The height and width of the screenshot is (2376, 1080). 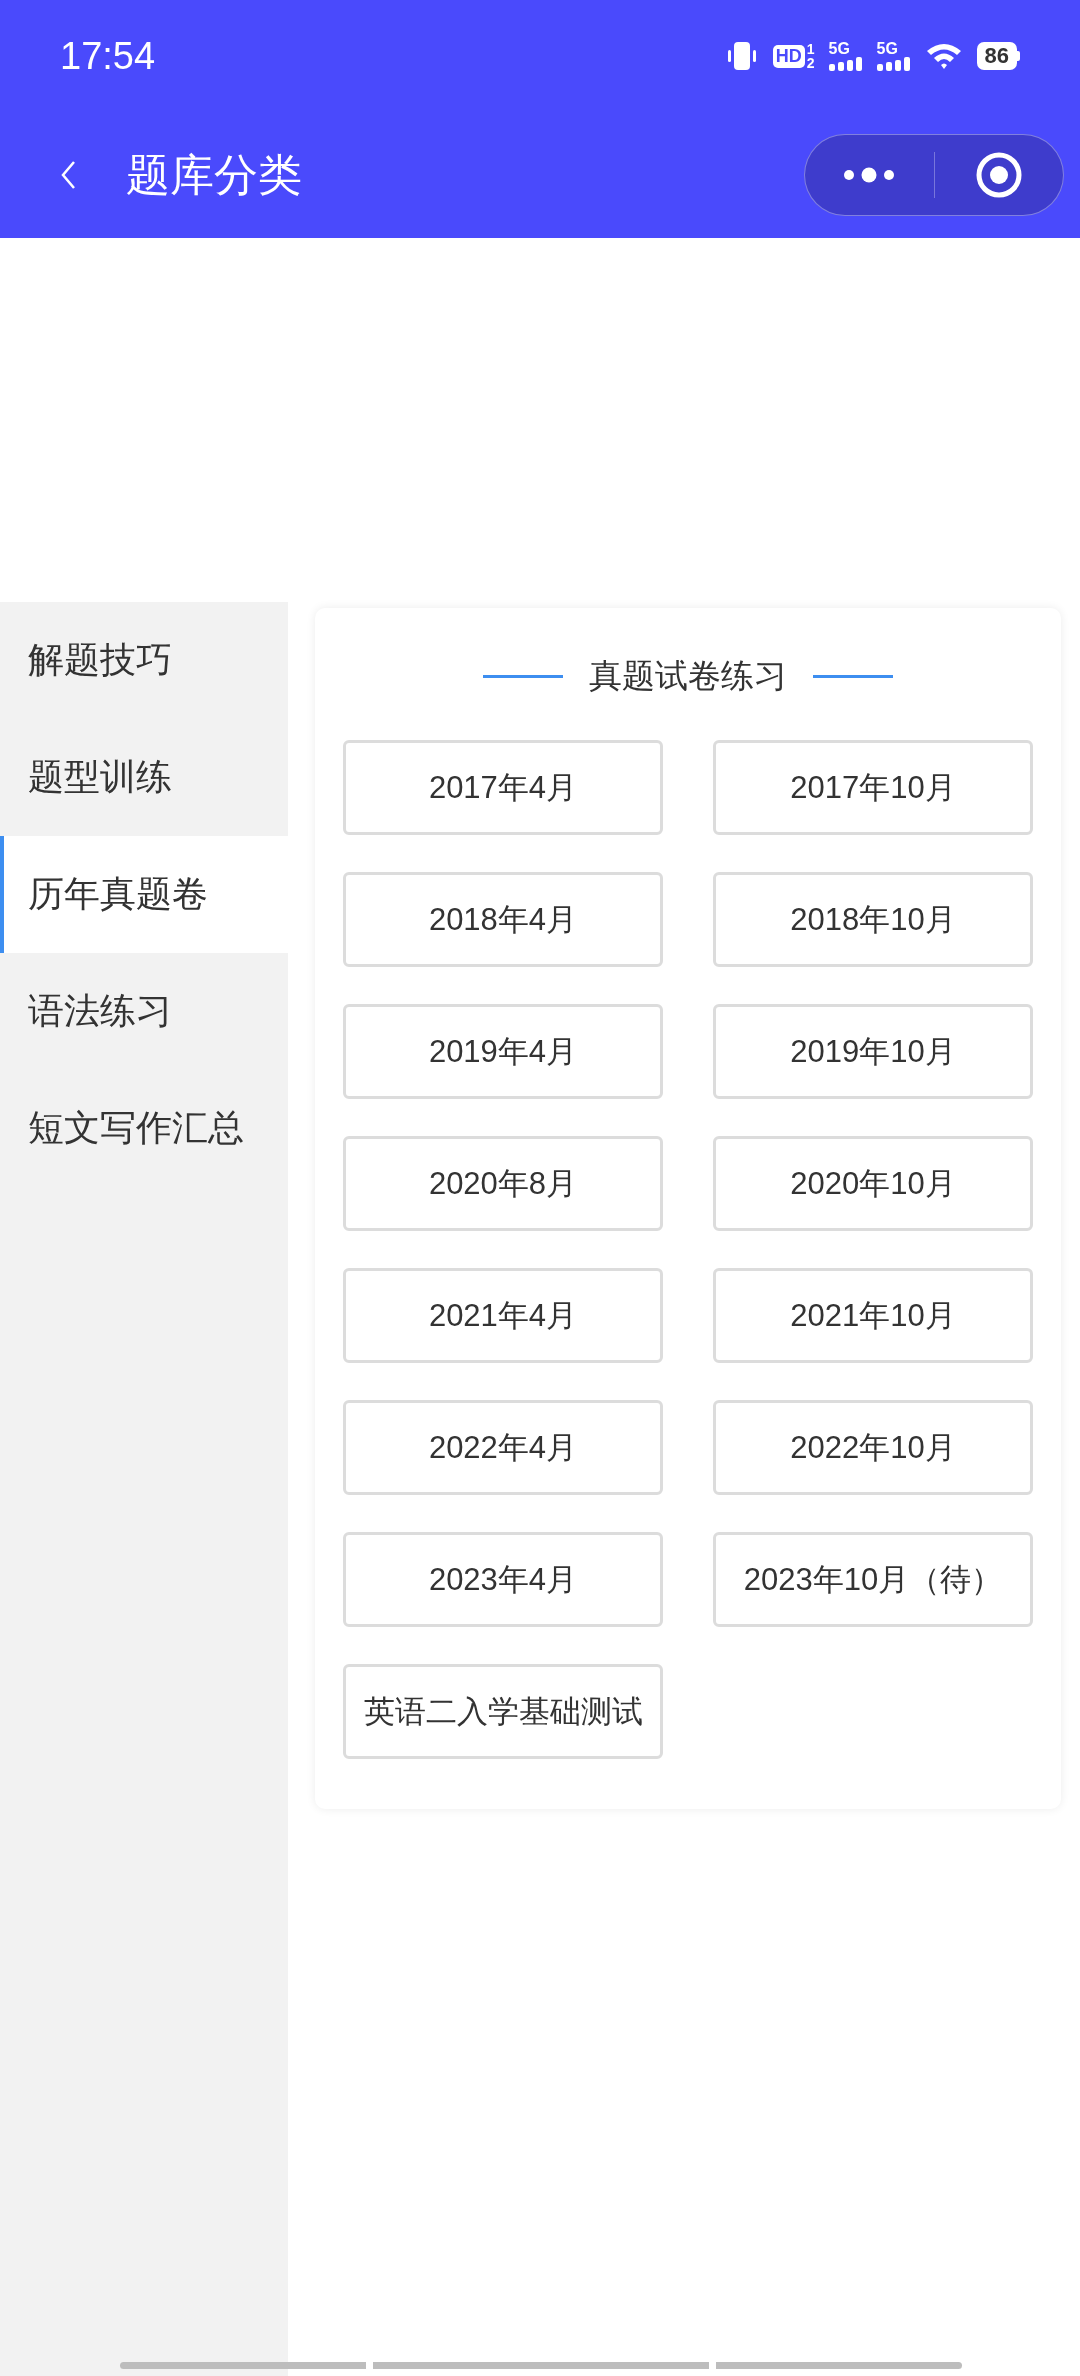 I want to click on page-title: 题库分类, so click(x=214, y=174).